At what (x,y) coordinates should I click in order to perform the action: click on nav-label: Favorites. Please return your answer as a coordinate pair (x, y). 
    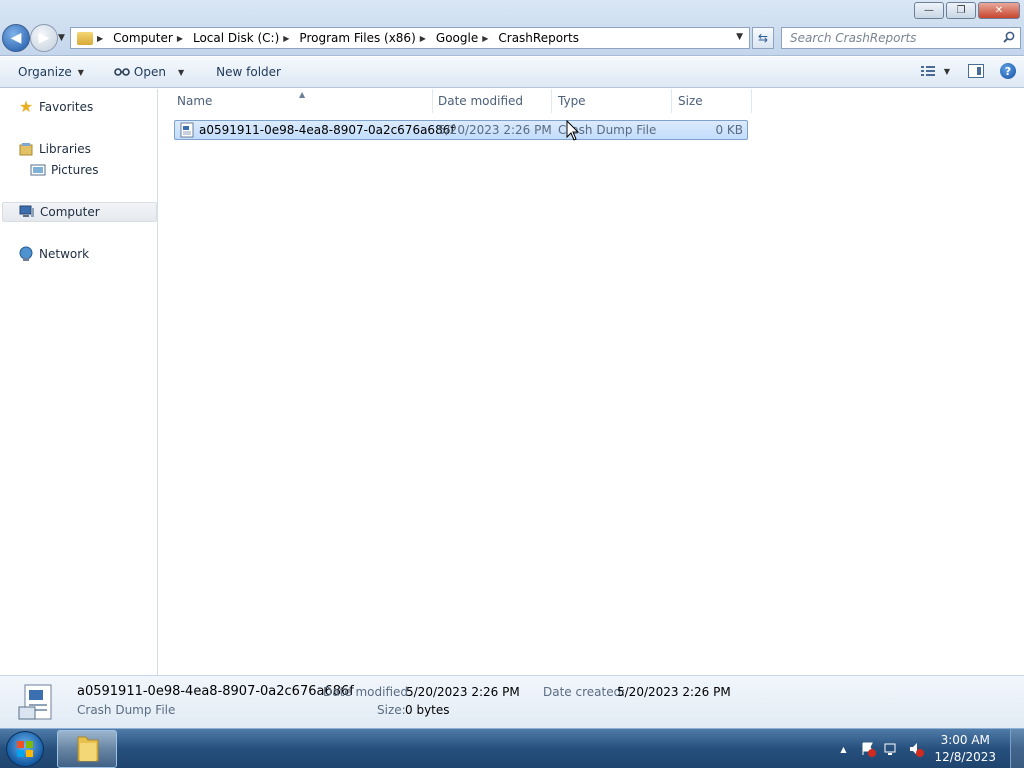
    Looking at the image, I should click on (66, 107).